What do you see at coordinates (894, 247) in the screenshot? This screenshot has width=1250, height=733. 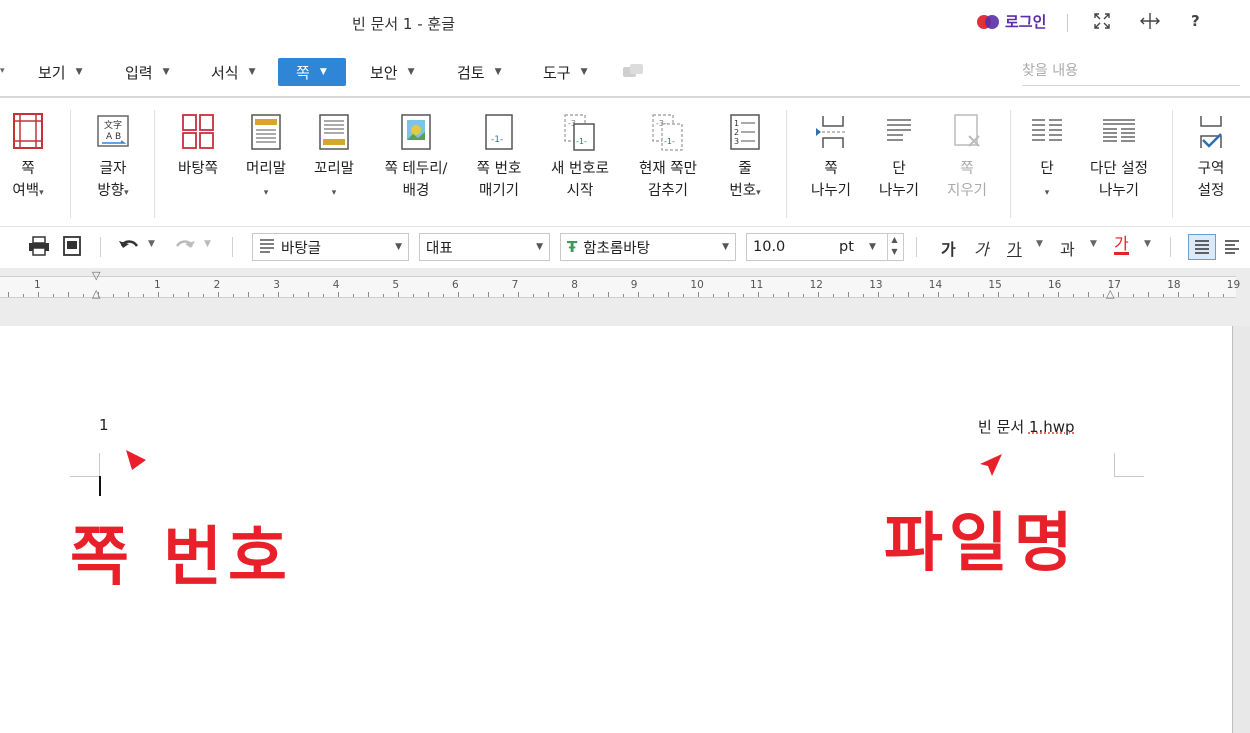 I see `font-size-stepper: ▲ ▼` at bounding box center [894, 247].